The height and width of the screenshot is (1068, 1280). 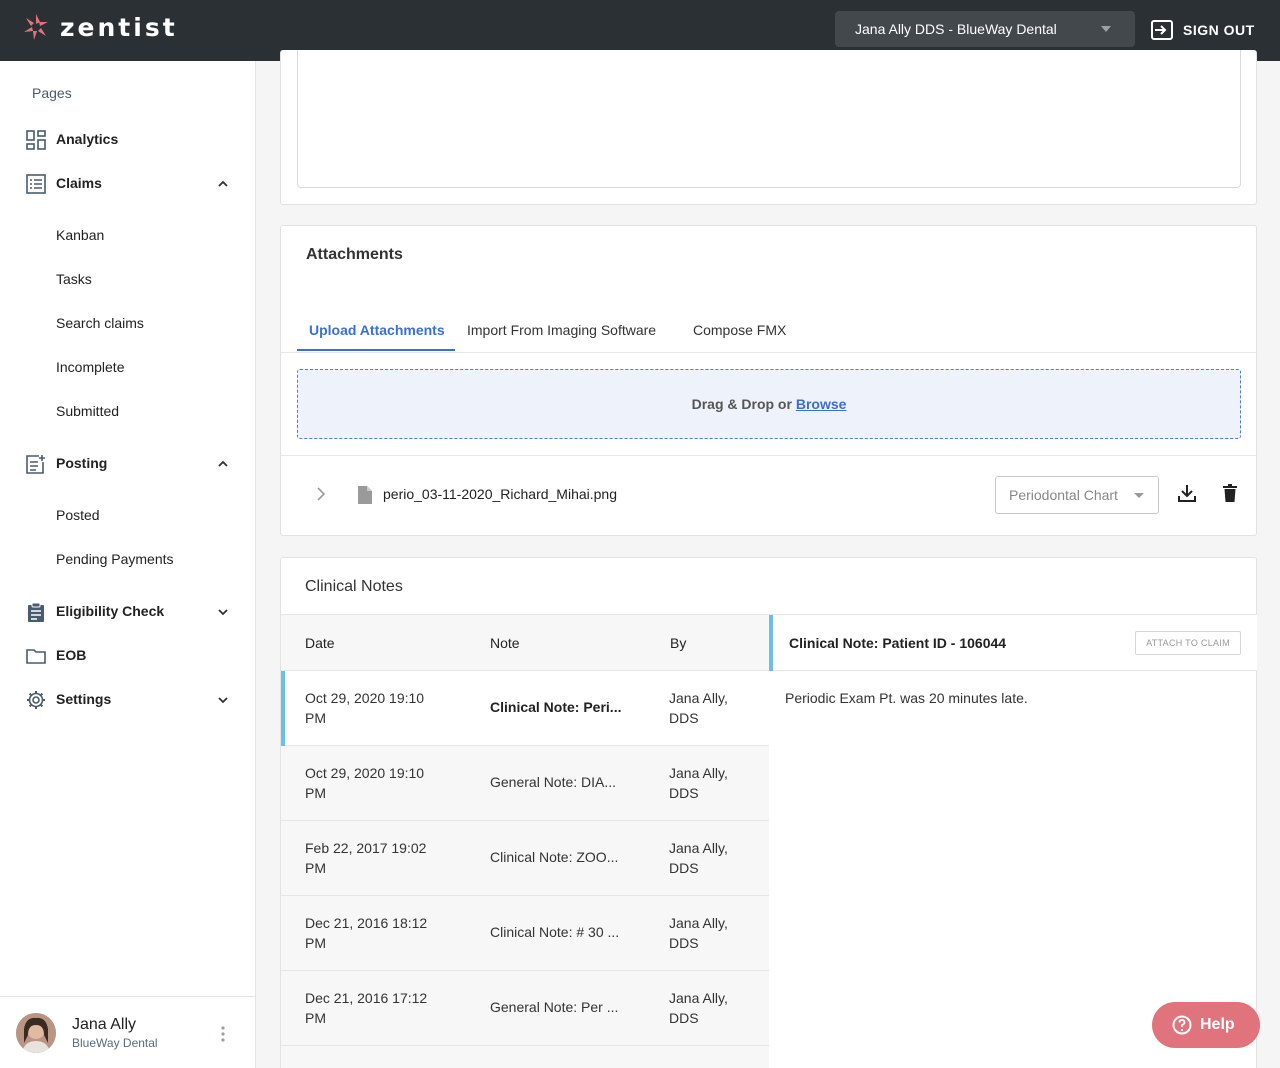 I want to click on user-org: BlueWay Dental, so click(x=115, y=1043).